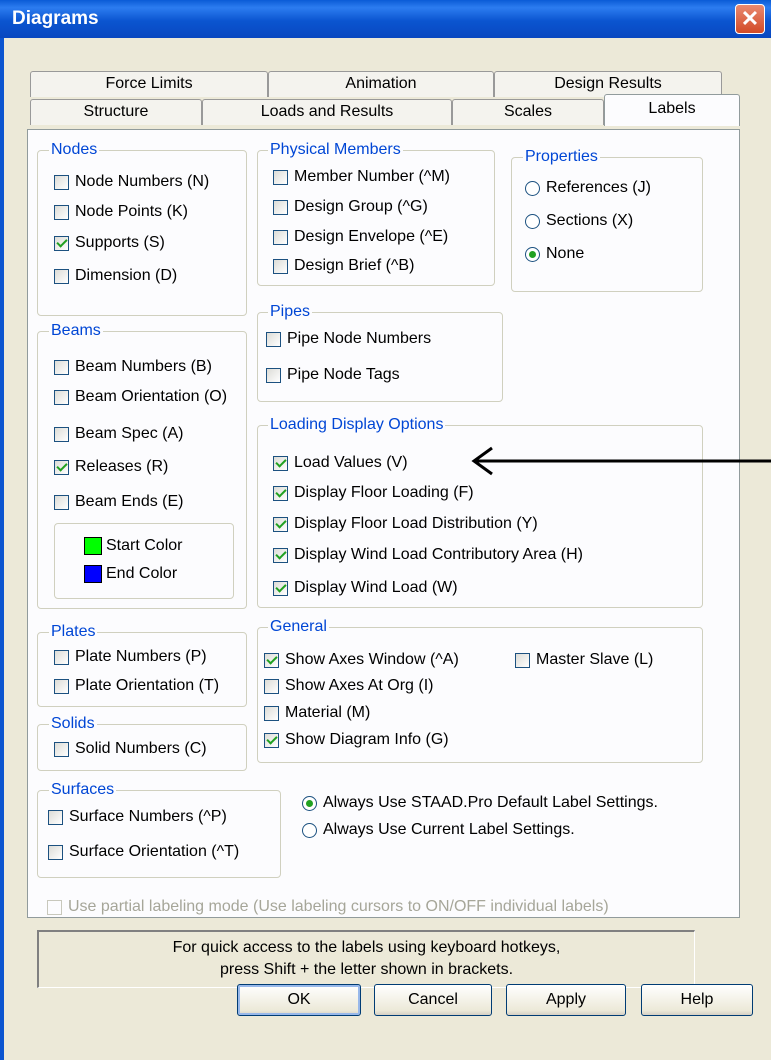 This screenshot has width=771, height=1060. I want to click on design-envelope-checkbox: Design Envelope (^E), so click(360, 237).